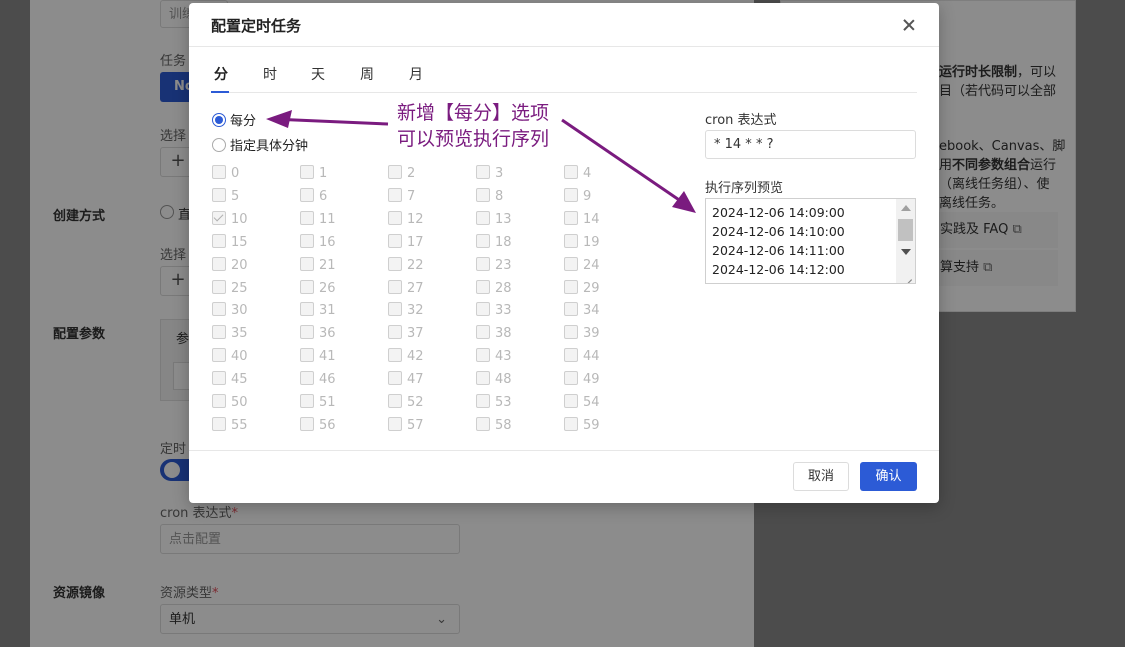 The width and height of the screenshot is (1125, 647). I want to click on minute-checkbox: 23, so click(516, 266).